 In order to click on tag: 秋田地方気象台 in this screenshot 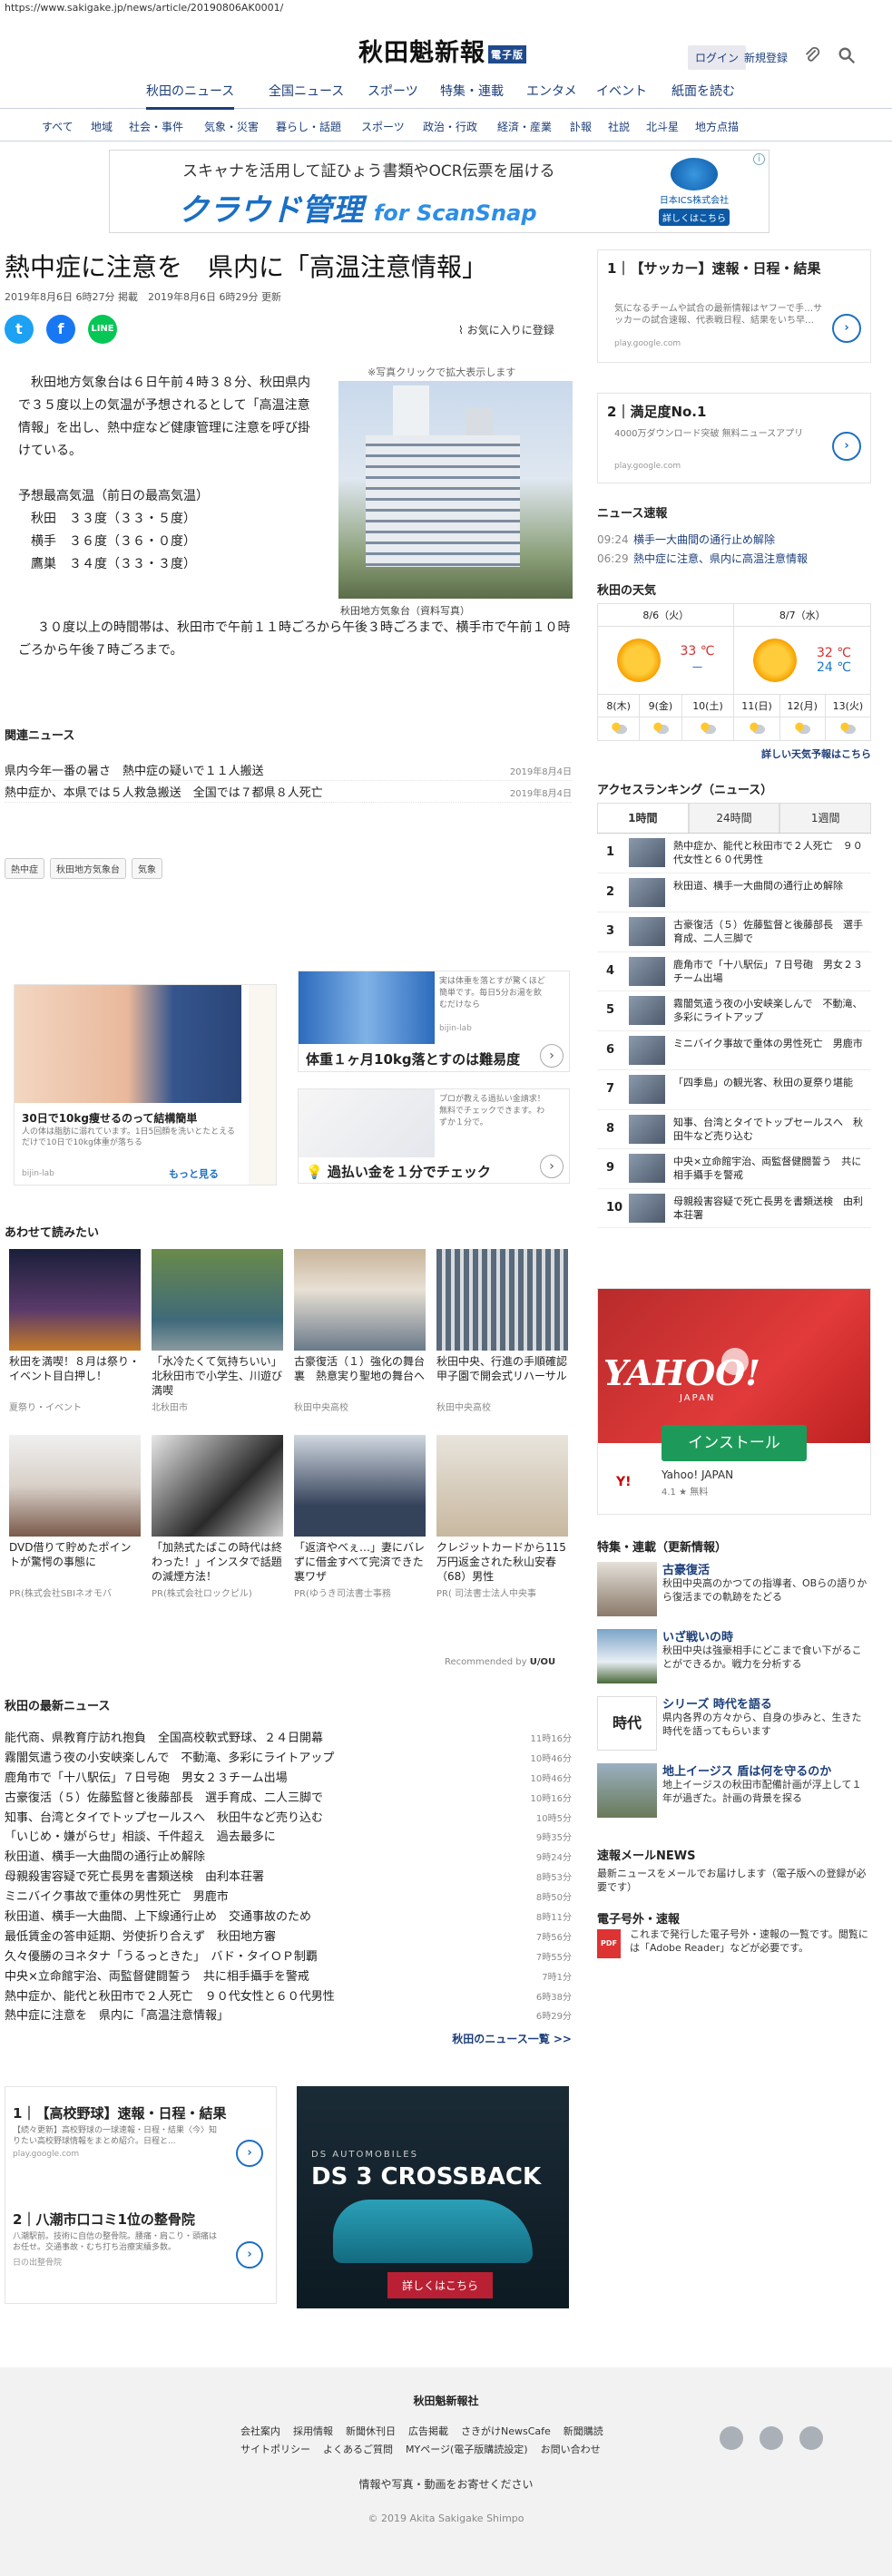, I will do `click(88, 868)`.